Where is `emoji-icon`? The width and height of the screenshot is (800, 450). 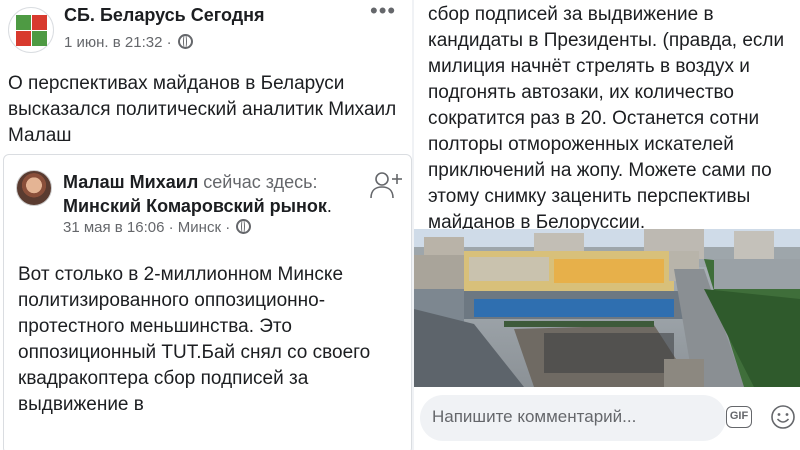 emoji-icon is located at coordinates (783, 417).